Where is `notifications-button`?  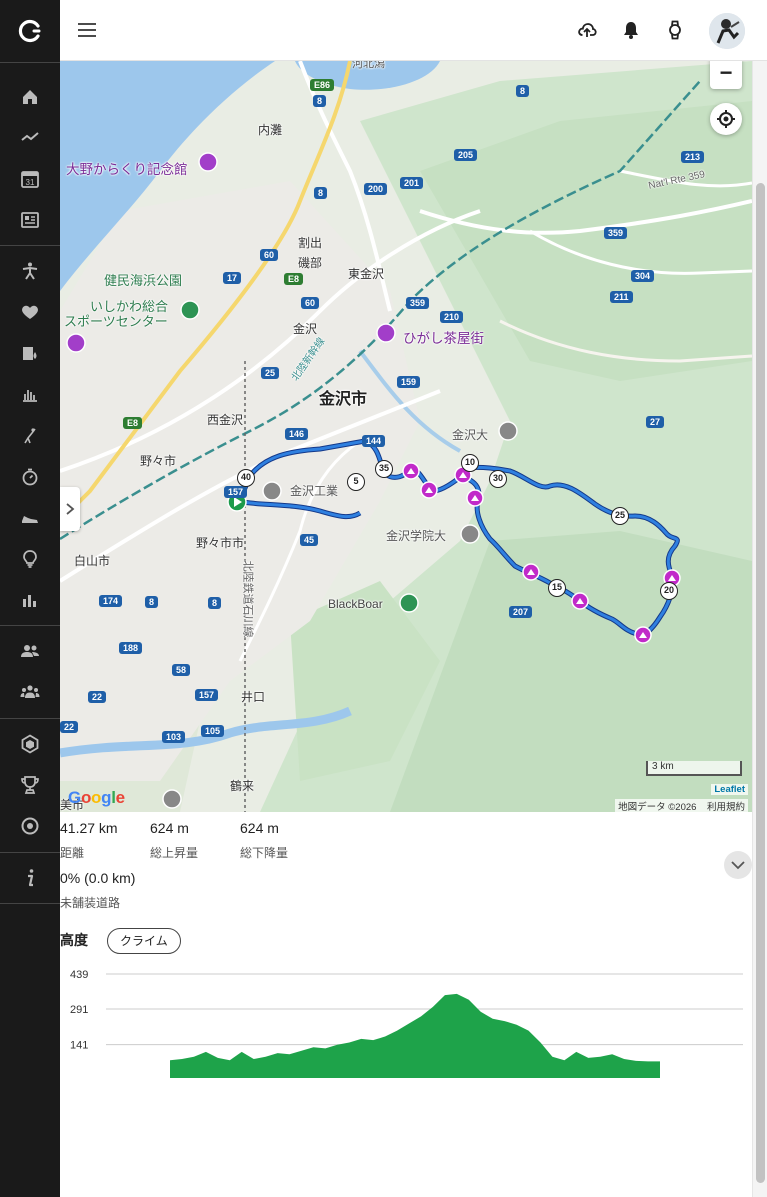 notifications-button is located at coordinates (631, 30).